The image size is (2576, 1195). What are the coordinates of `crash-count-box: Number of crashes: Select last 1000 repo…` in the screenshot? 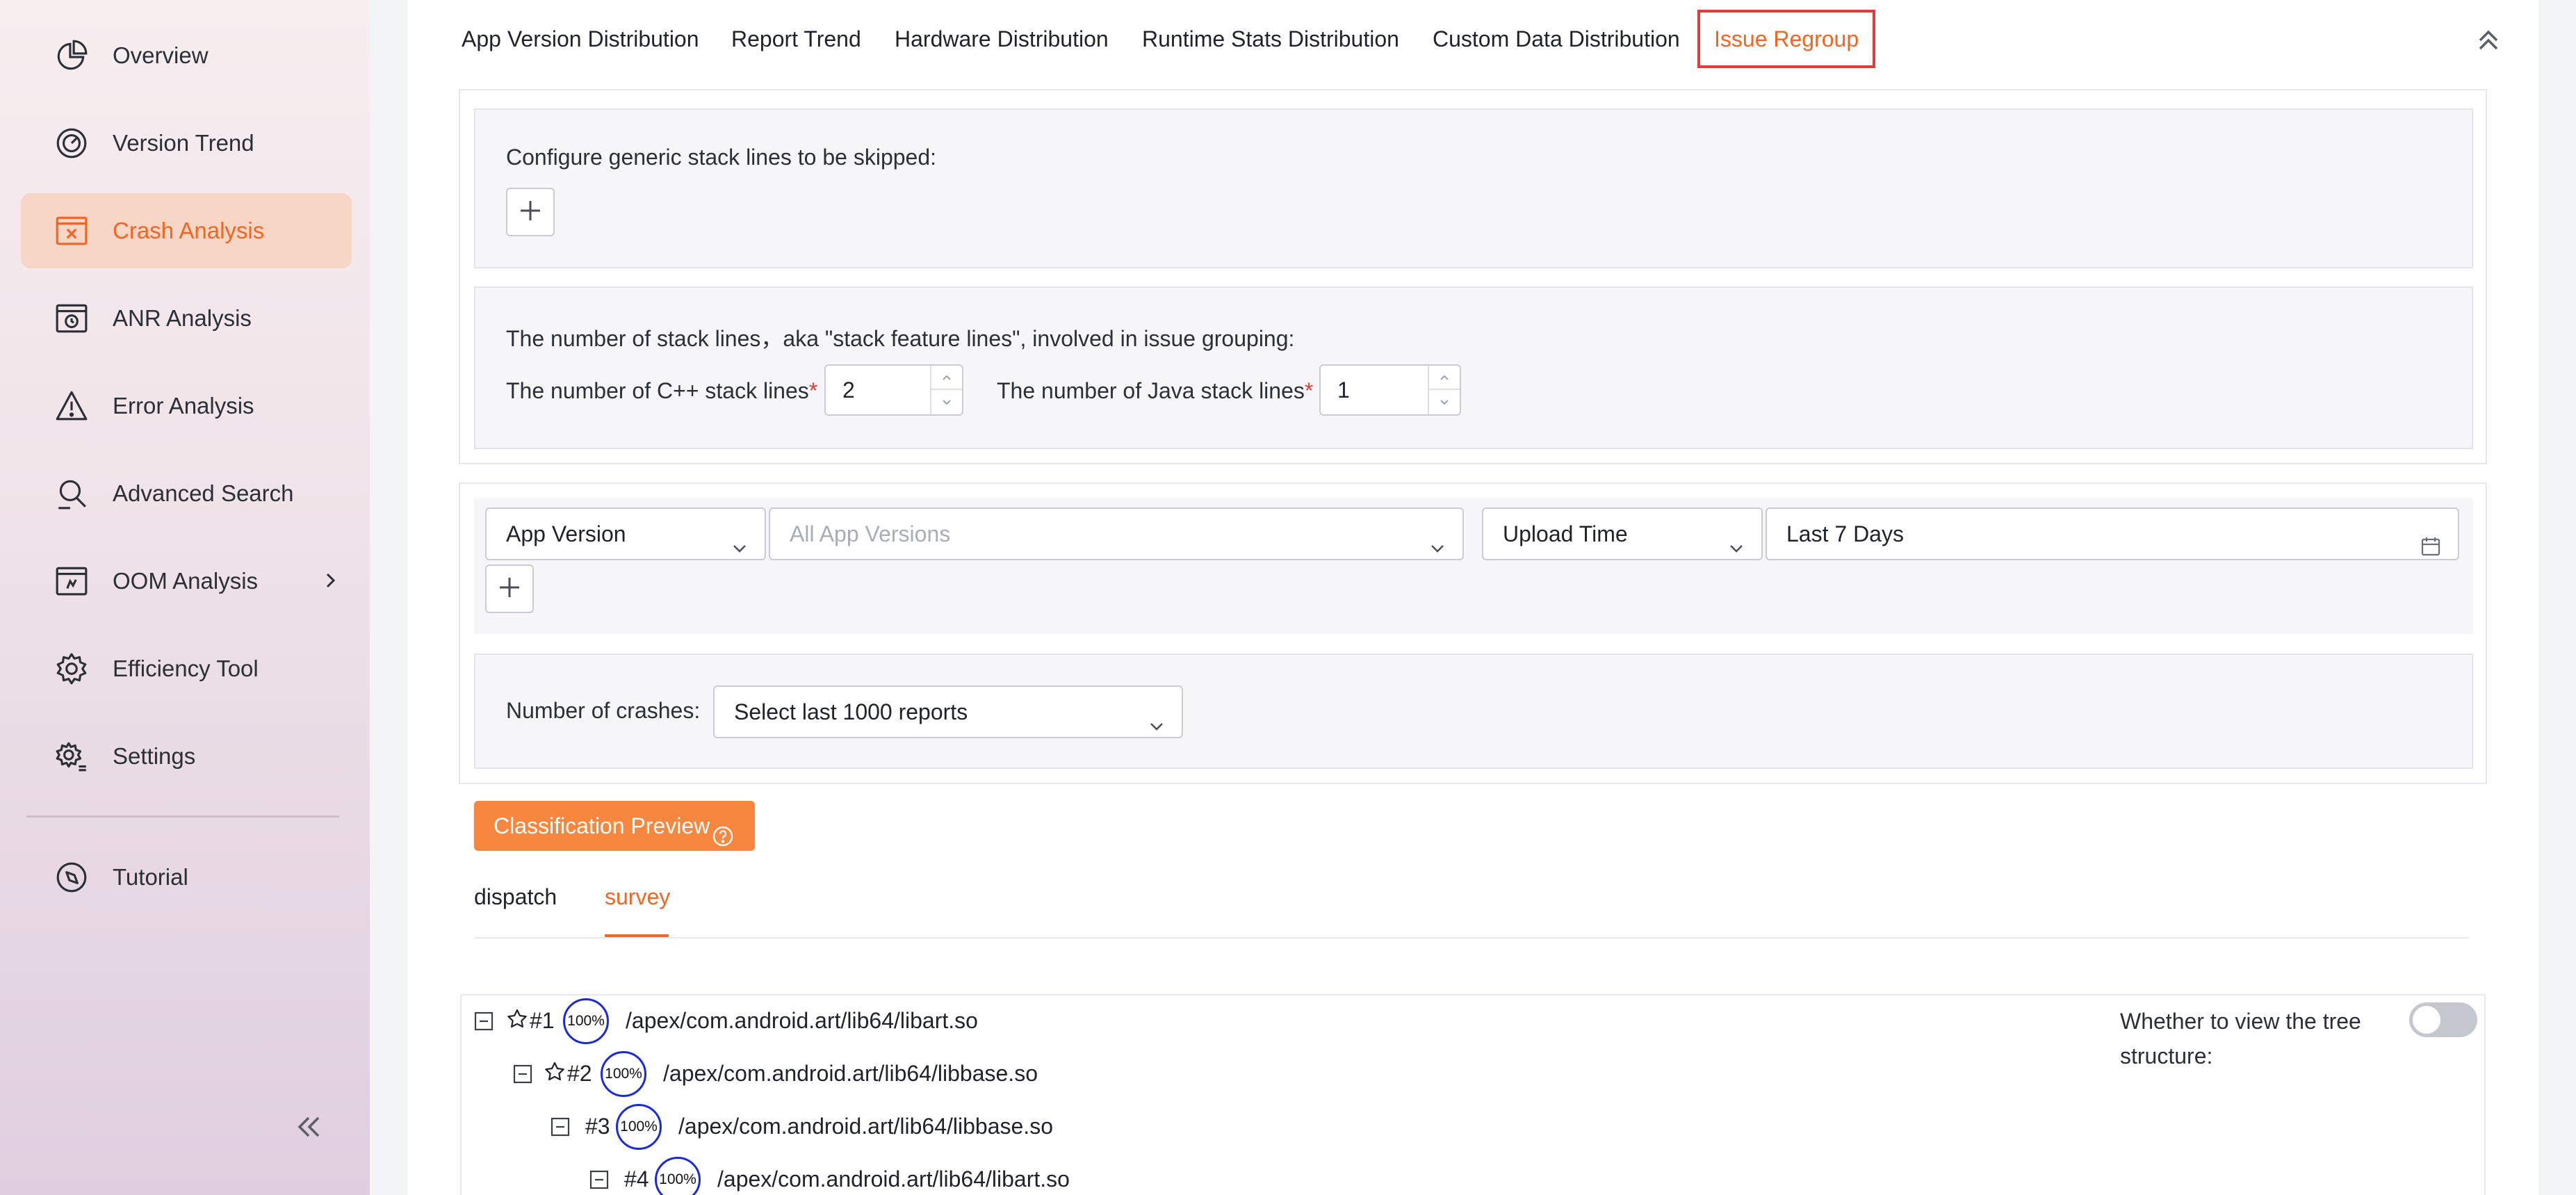 It's located at (1474, 711).